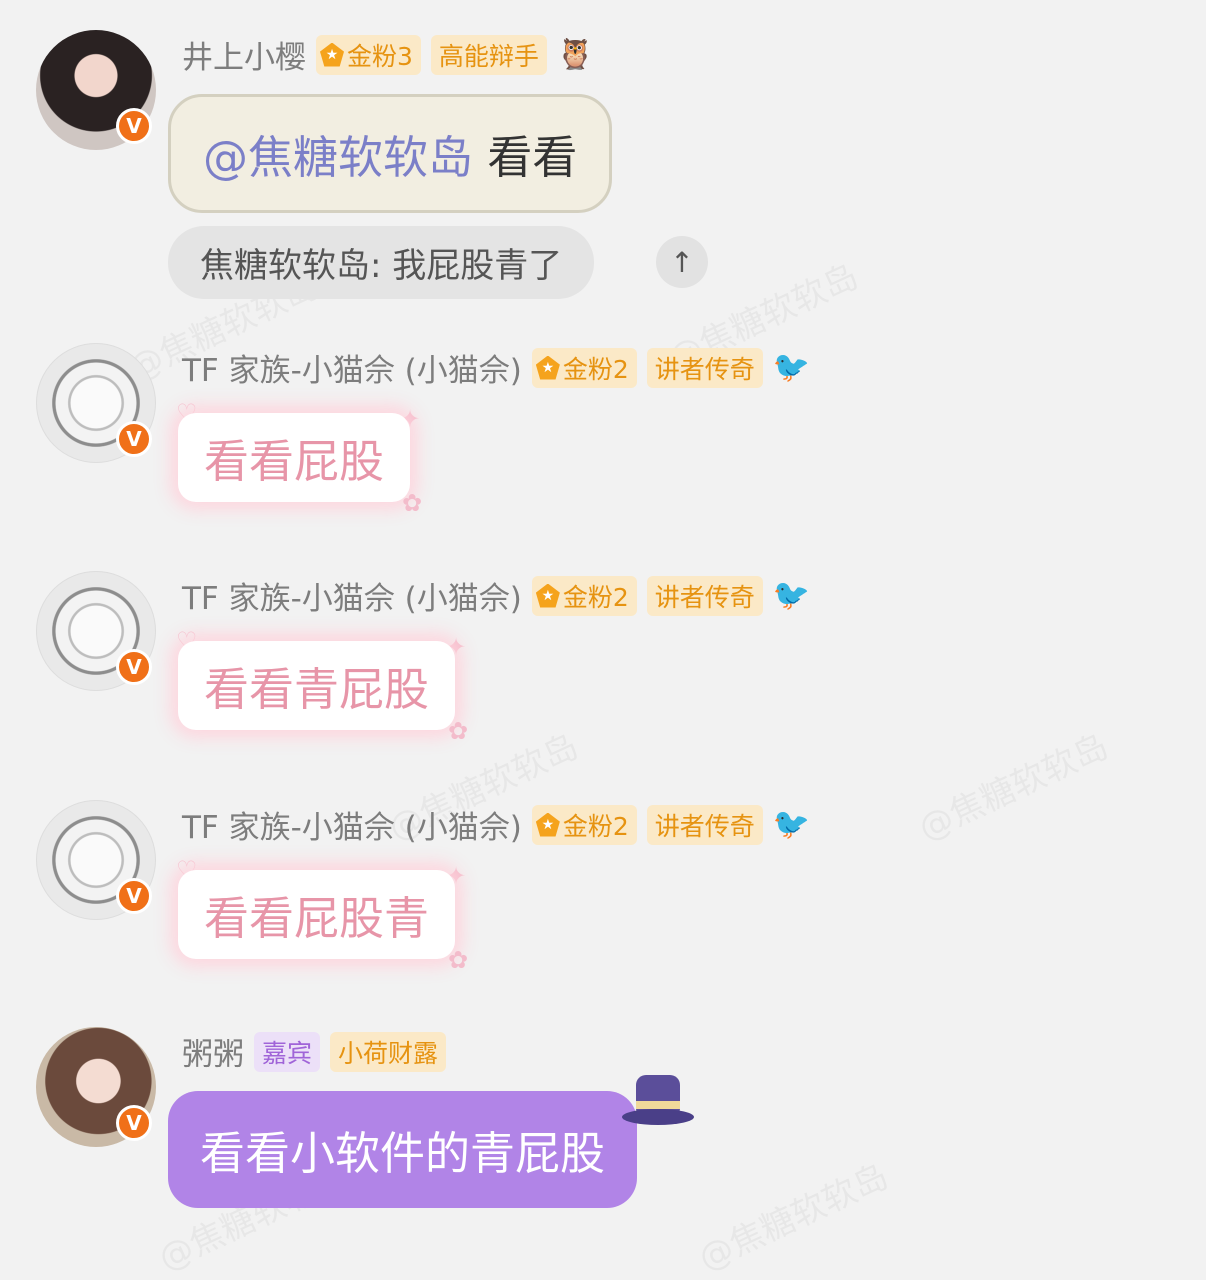  I want to click on reply-quote: 焦糖软软岛: 我屁股青了, so click(381, 262).